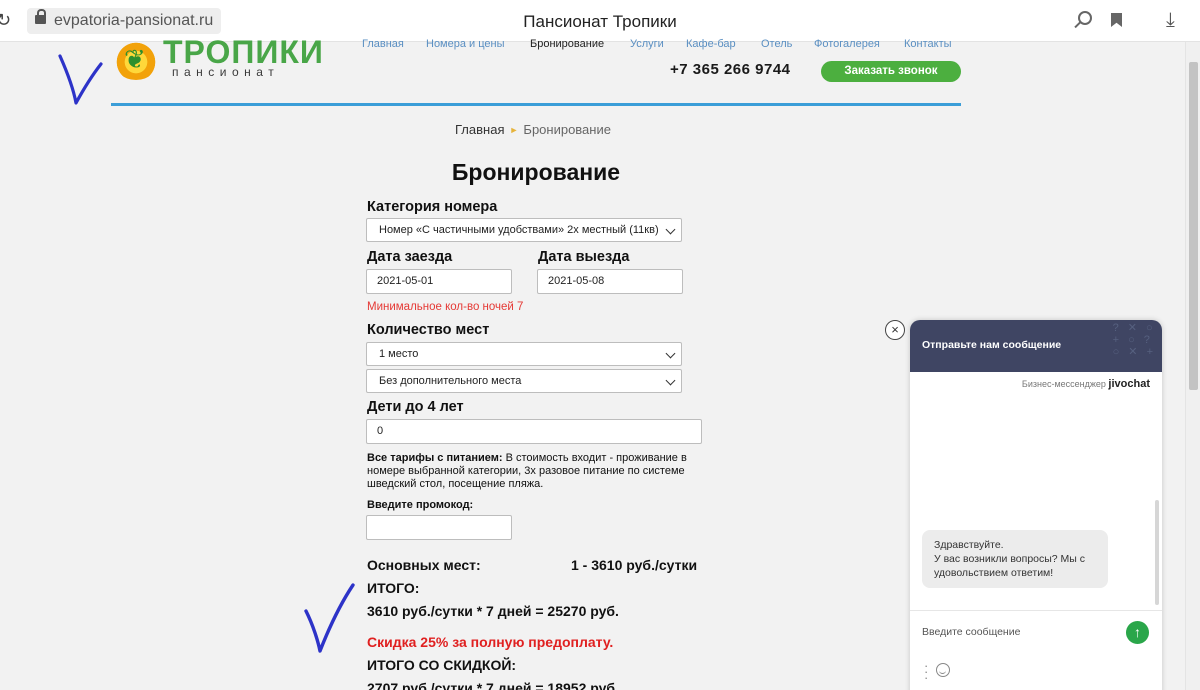 The image size is (1200, 690). I want to click on discounted-total-label: ИТОГО СО СКИДКОЙ:, so click(442, 665).